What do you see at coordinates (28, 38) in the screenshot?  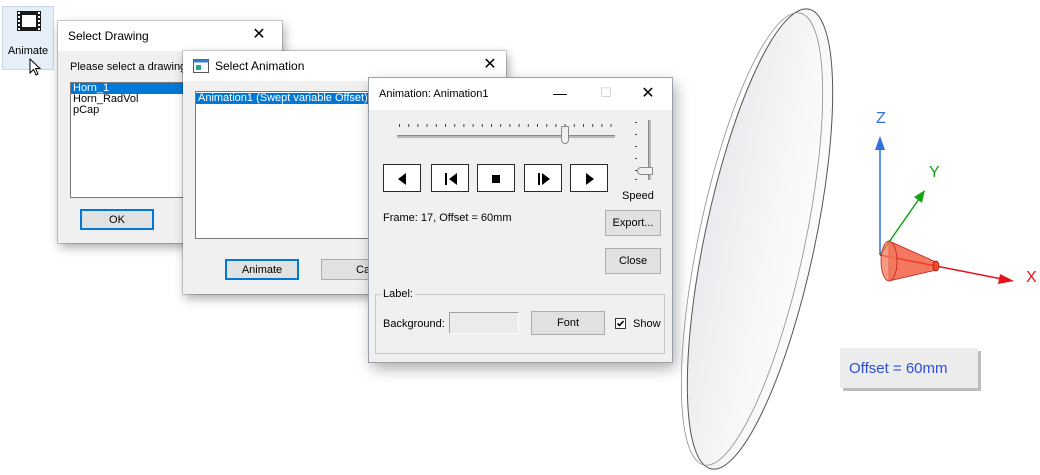 I see `animate-toolbar-button: Animate` at bounding box center [28, 38].